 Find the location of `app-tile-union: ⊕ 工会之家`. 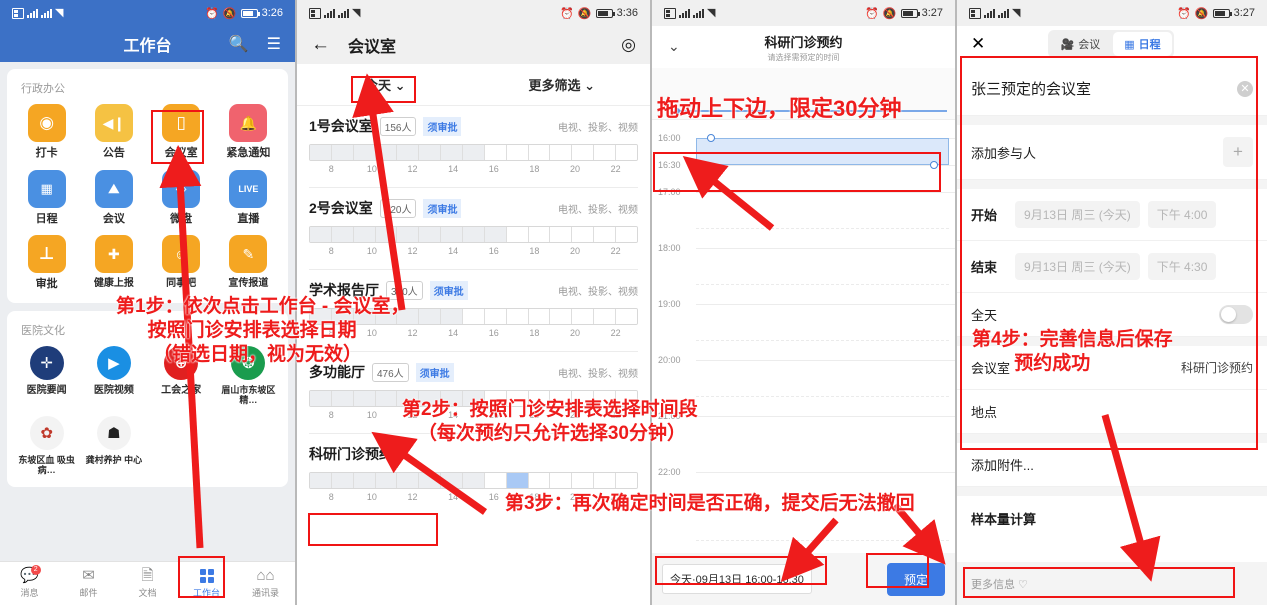

app-tile-union: ⊕ 工会之家 is located at coordinates (181, 375).